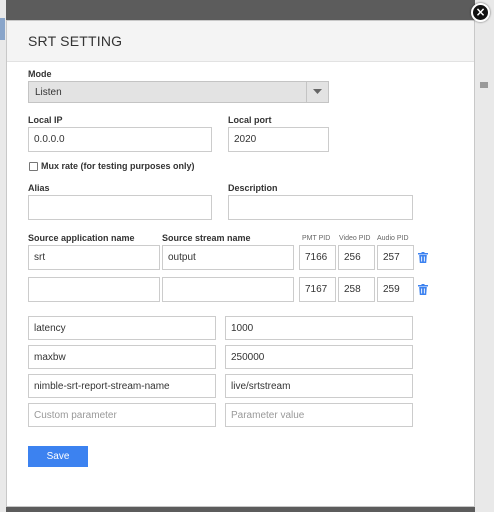 This screenshot has width=494, height=512. I want to click on mode-select: Listen, so click(178, 92).